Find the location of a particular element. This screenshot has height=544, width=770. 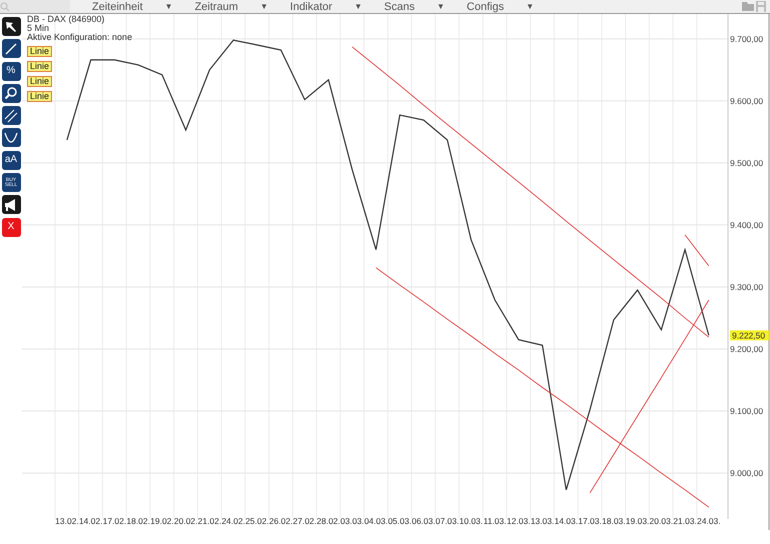

curve-icon is located at coordinates (11, 137).